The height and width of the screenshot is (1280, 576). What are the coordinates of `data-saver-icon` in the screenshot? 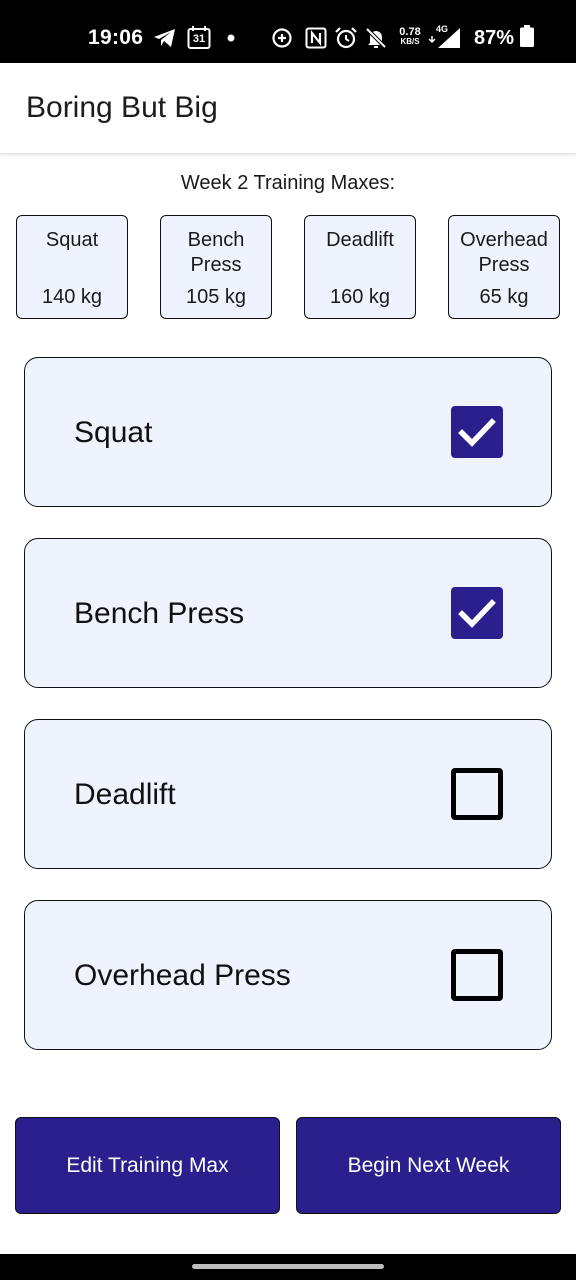 It's located at (282, 38).